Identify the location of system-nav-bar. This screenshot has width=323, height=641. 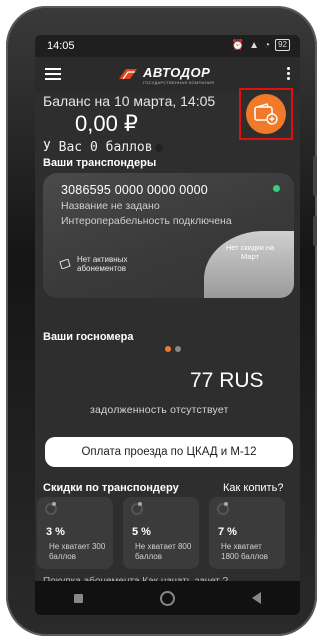
(167, 598).